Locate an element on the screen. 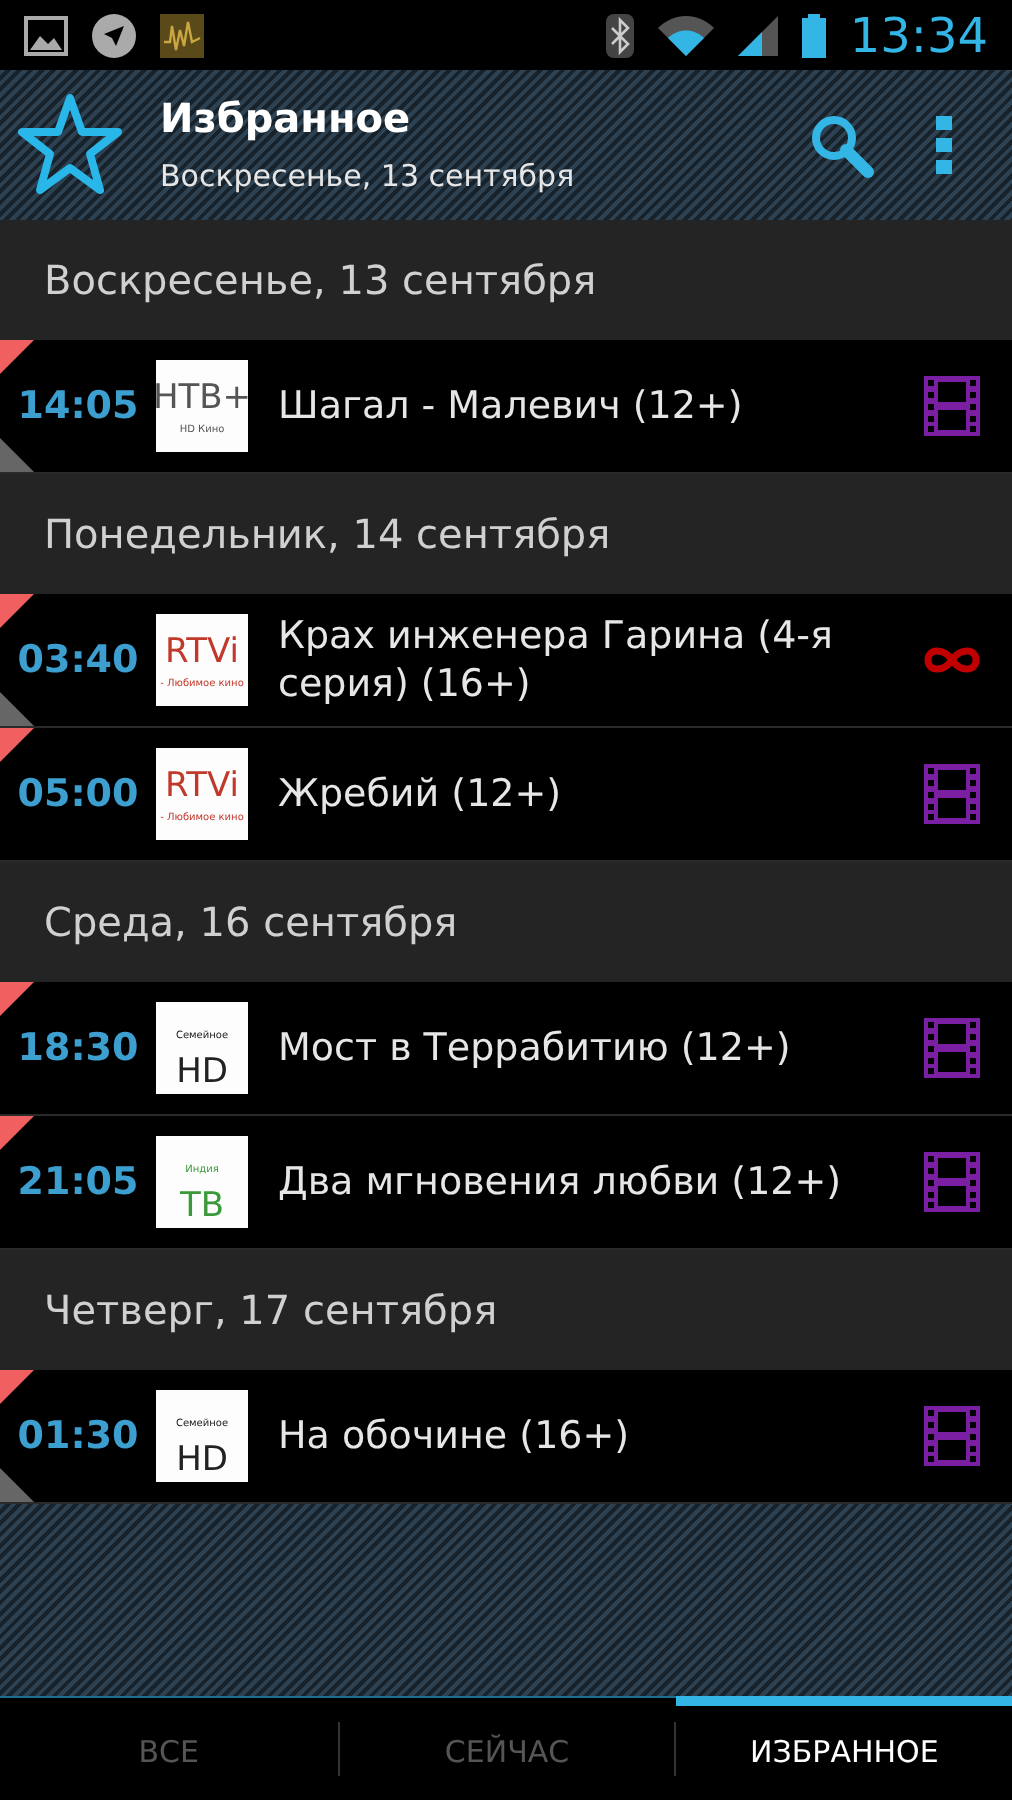 The width and height of the screenshot is (1012, 1800). logo-text: ТВ is located at coordinates (202, 1206).